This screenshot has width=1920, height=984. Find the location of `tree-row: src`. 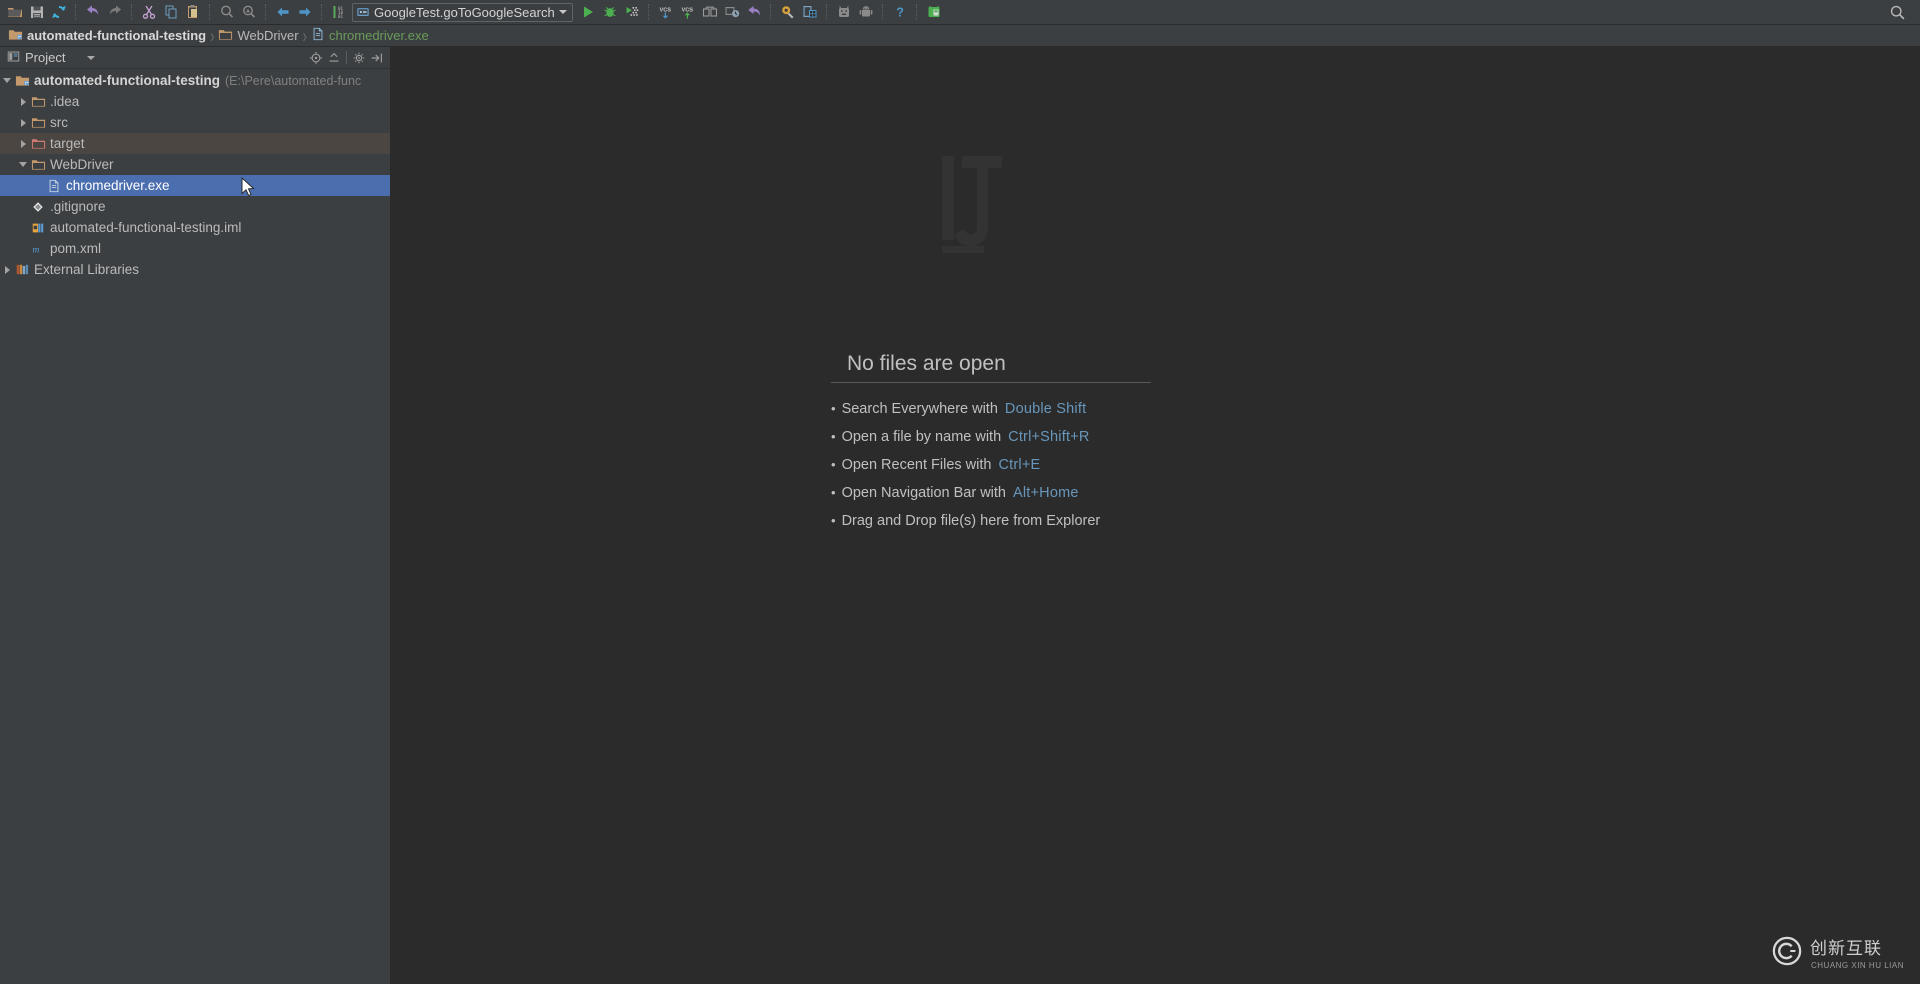

tree-row: src is located at coordinates (195, 122).